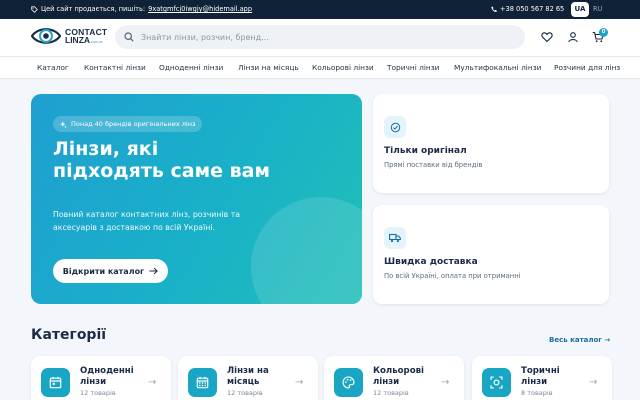 This screenshot has width=640, height=400. I want to click on category-title: Торичні лінзи, so click(540, 376).